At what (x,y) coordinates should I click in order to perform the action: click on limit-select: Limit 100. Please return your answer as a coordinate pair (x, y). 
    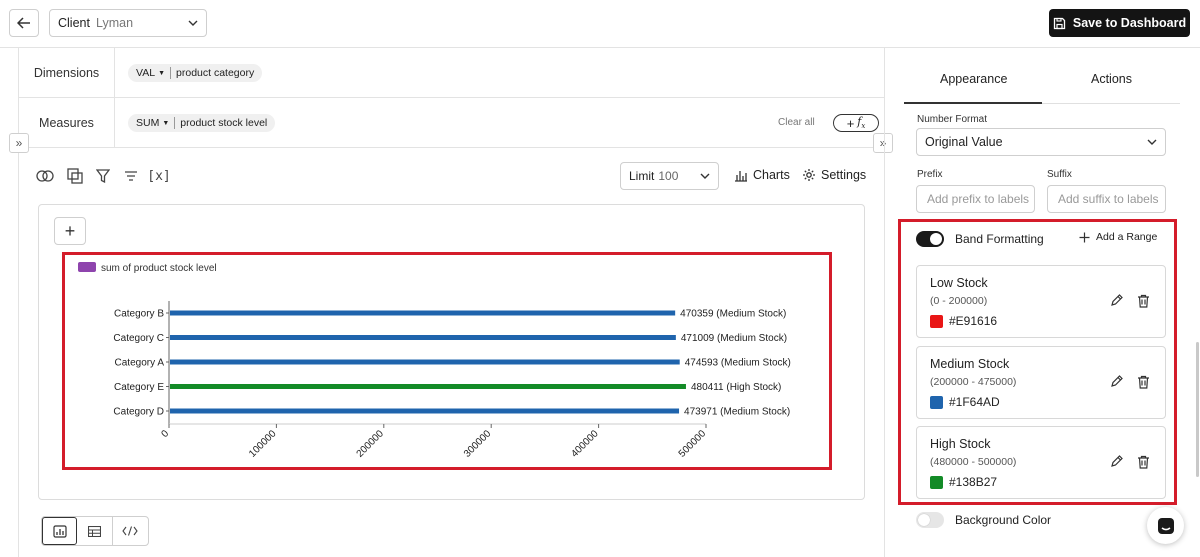
    Looking at the image, I should click on (669, 176).